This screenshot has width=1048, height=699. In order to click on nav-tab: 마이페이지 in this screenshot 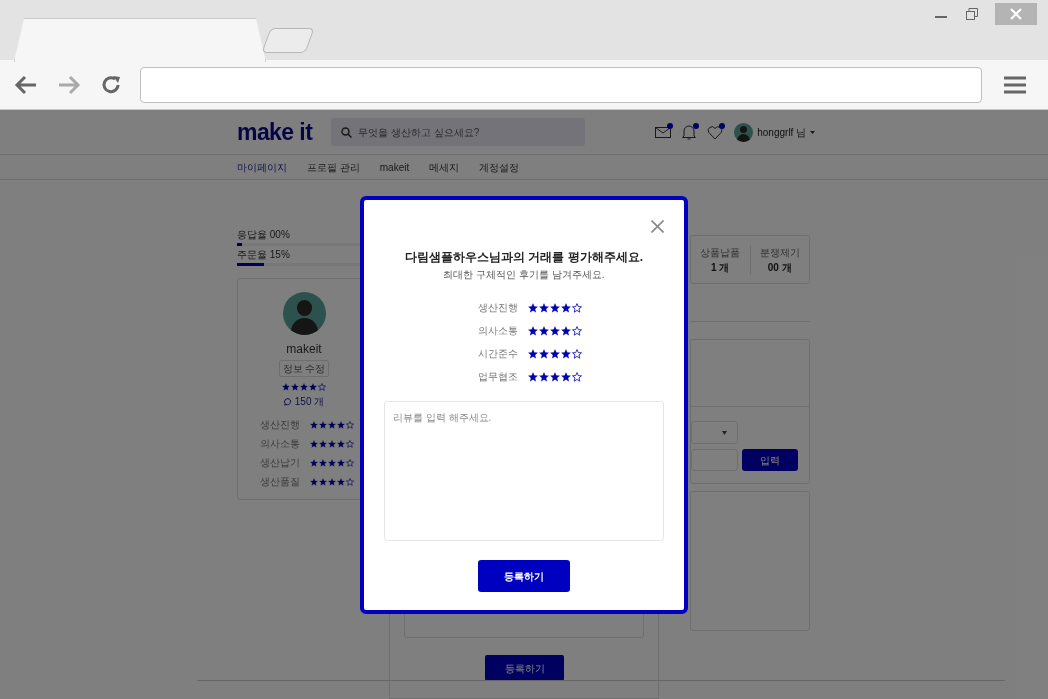, I will do `click(262, 167)`.